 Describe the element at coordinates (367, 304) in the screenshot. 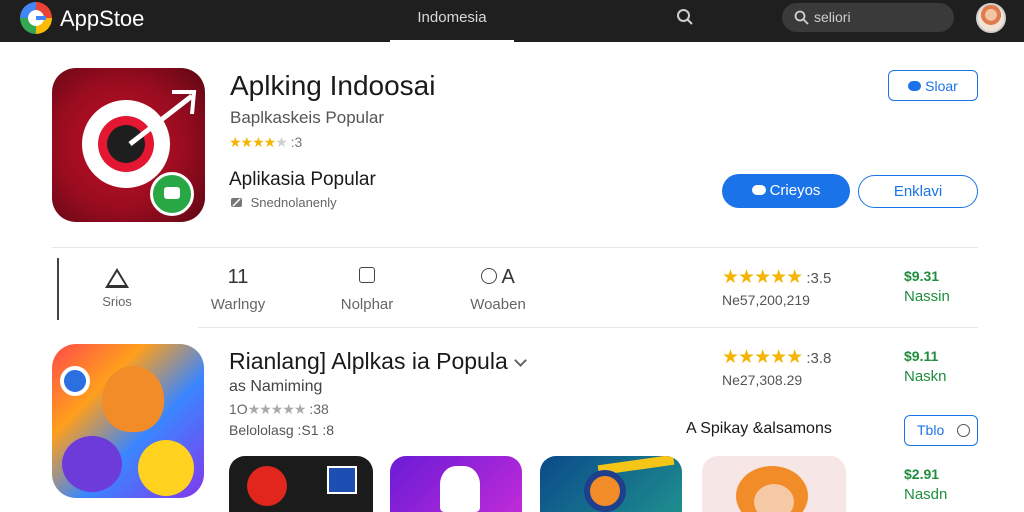

I see `stat-size-label: Nolphar` at that location.